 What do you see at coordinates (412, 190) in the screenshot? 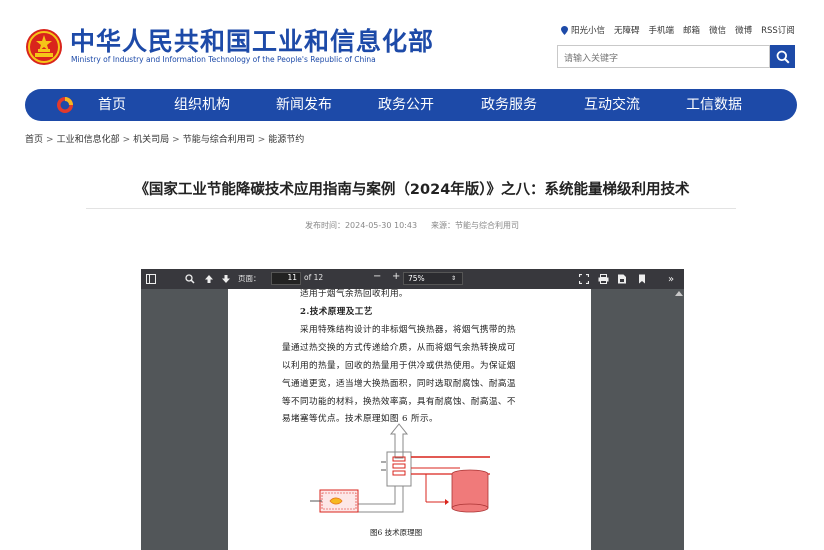
I see `article-title: 《国家工业节能降碳技术应用指南与案例（2024年版）》之八：系统能量梯级利用技术` at bounding box center [412, 190].